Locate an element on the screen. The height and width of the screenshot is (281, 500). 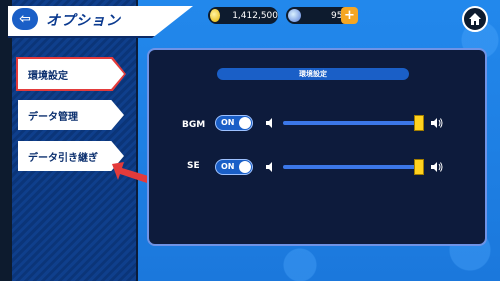
coin-icon is located at coordinates (215, 15).